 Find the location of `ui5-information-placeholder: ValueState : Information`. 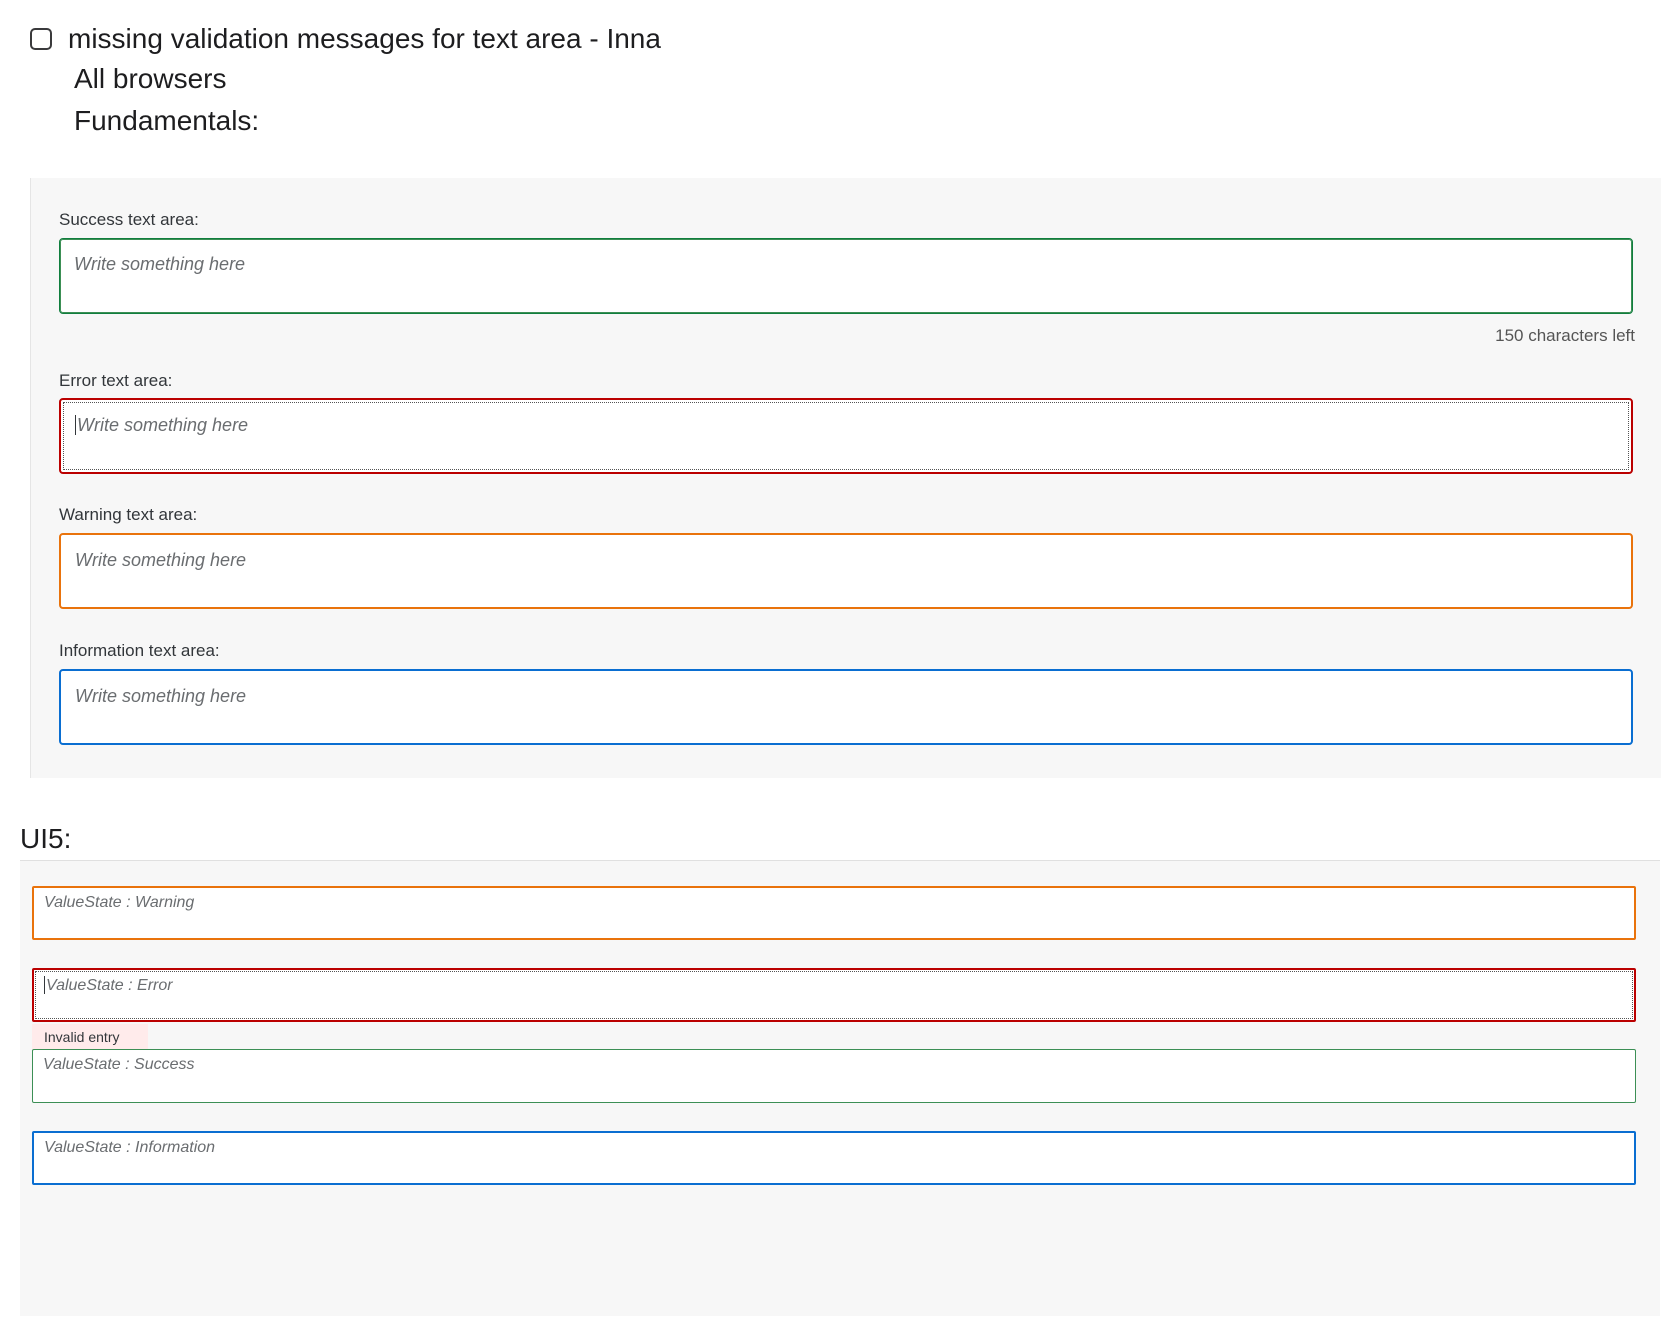

ui5-information-placeholder: ValueState : Information is located at coordinates (130, 1147).